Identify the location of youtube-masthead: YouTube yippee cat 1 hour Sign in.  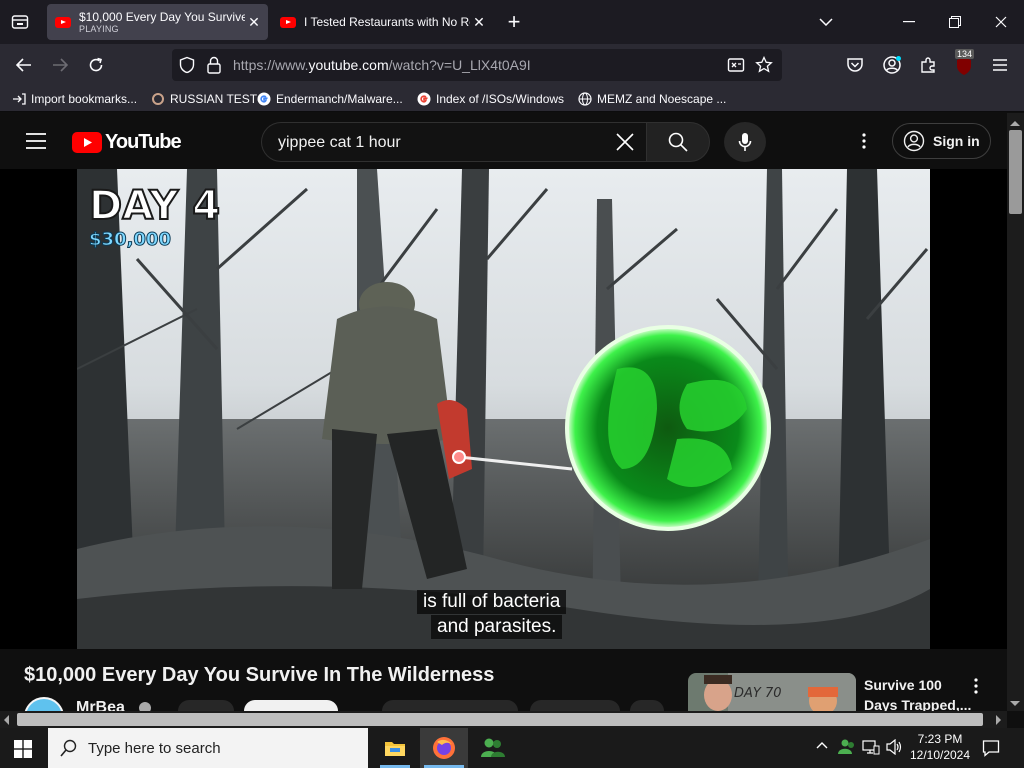
(503, 141).